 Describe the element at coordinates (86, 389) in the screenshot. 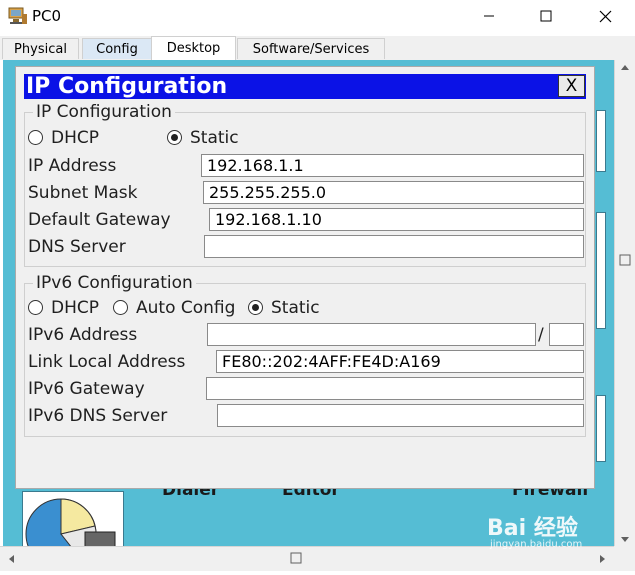

I see `ipv6-gateway-label: IPv6 Gateway` at that location.